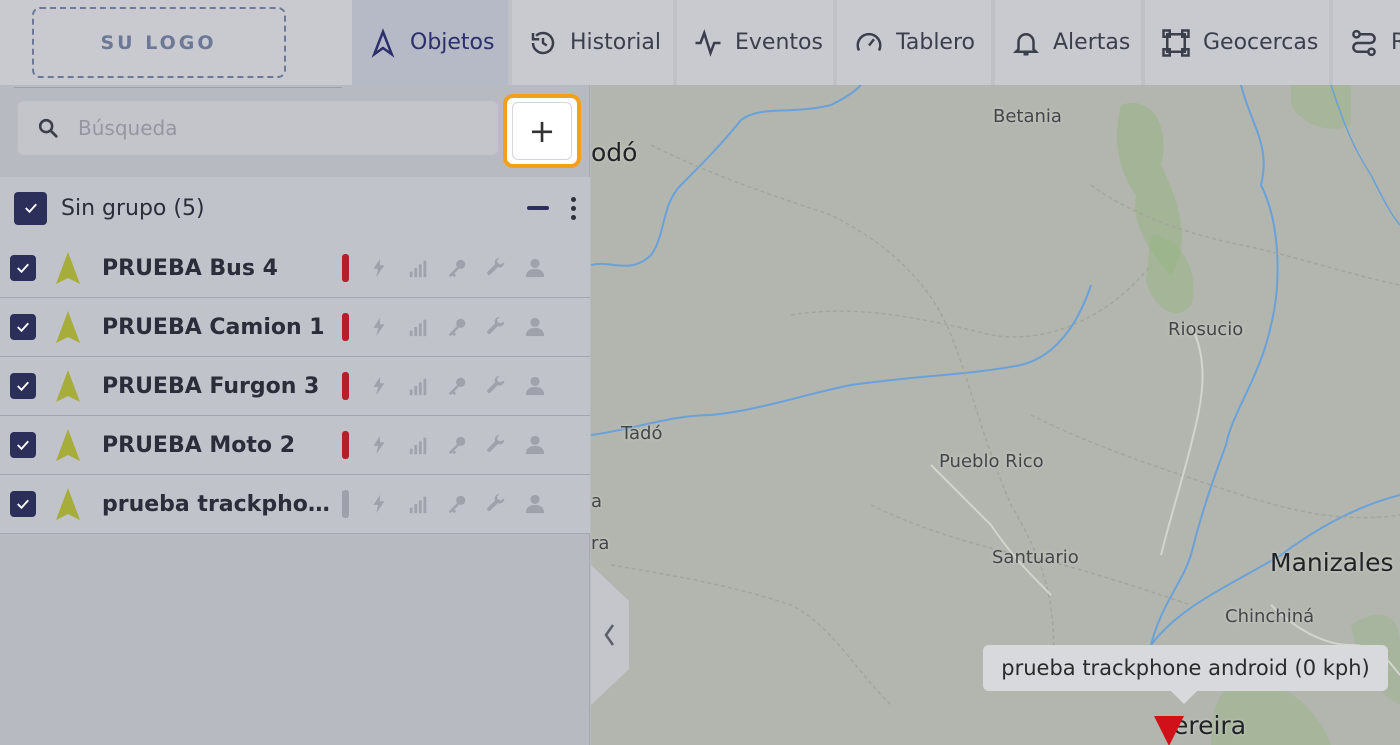  I want to click on logo-placeholder: SU LOGO, so click(158, 42).